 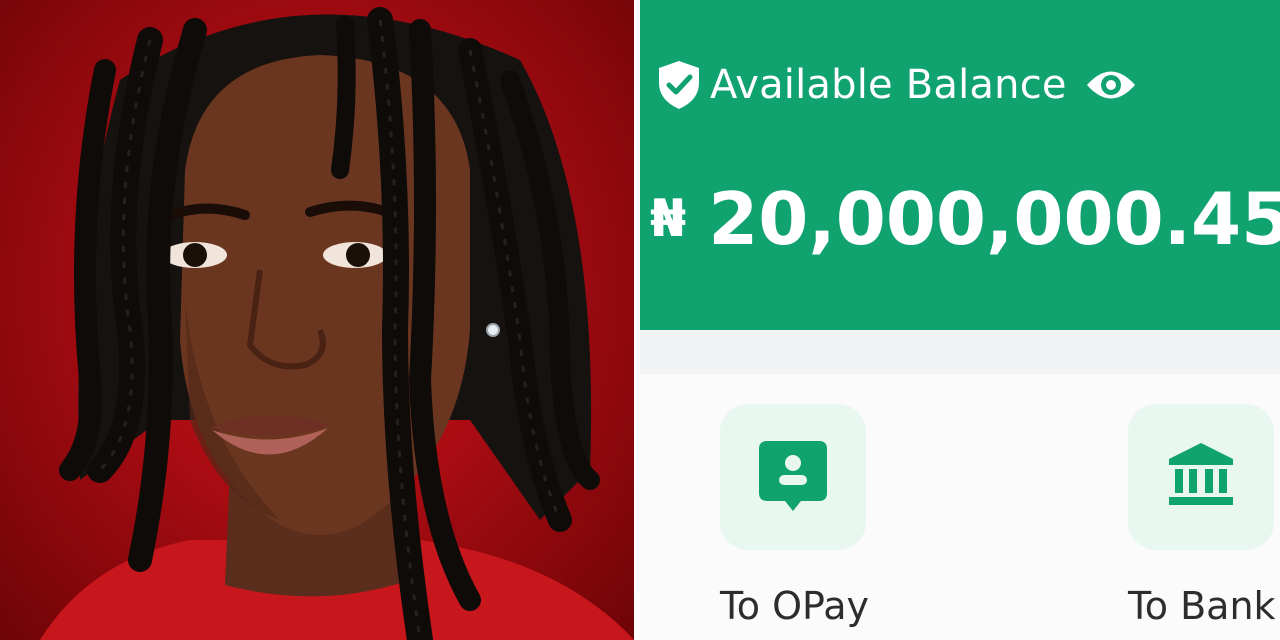 I want to click on to-opay-button: To OPay, so click(x=794, y=516).